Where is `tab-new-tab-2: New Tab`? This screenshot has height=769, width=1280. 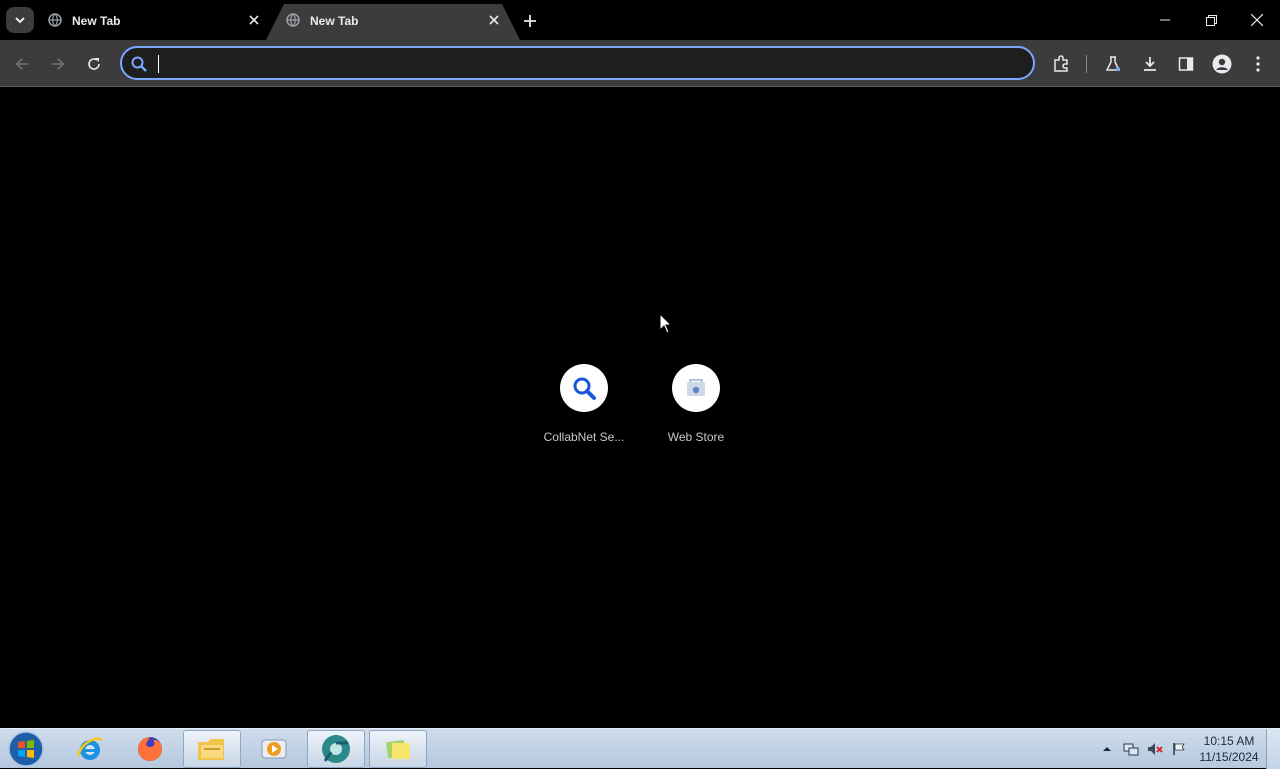 tab-new-tab-2: New Tab is located at coordinates (393, 20).